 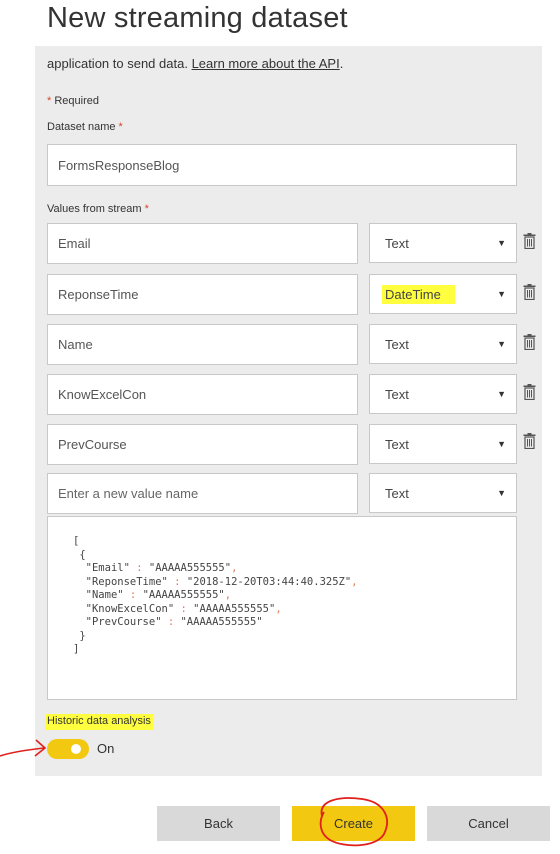 I want to click on json-key: "KnowExcelCon", so click(x=130, y=608).